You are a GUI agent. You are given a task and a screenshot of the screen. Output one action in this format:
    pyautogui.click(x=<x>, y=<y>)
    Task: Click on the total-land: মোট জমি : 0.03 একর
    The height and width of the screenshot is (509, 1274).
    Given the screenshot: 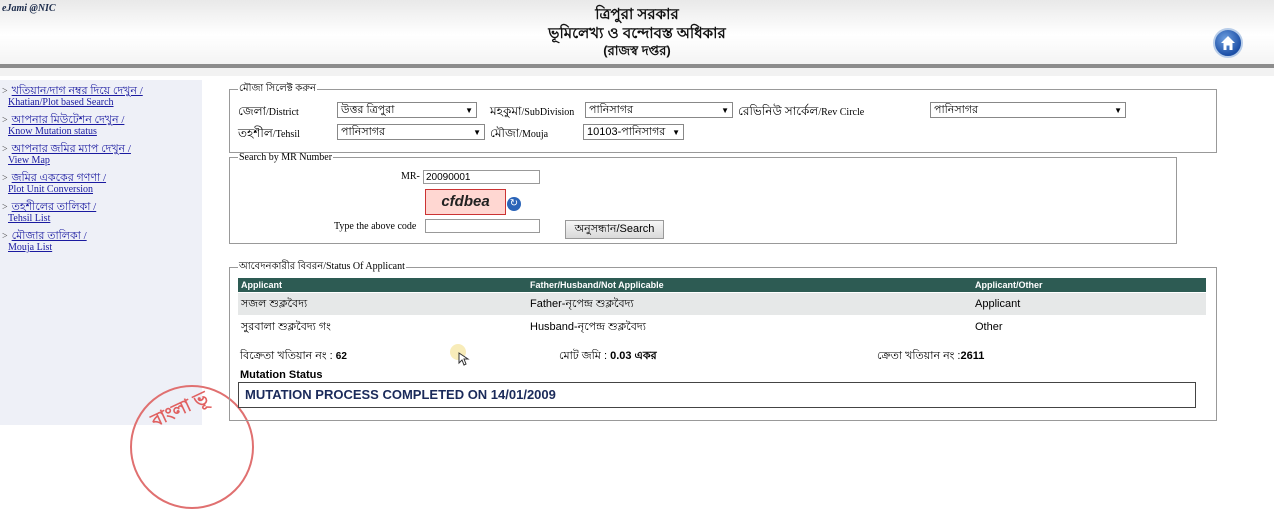 What is the action you would take?
    pyautogui.click(x=608, y=356)
    